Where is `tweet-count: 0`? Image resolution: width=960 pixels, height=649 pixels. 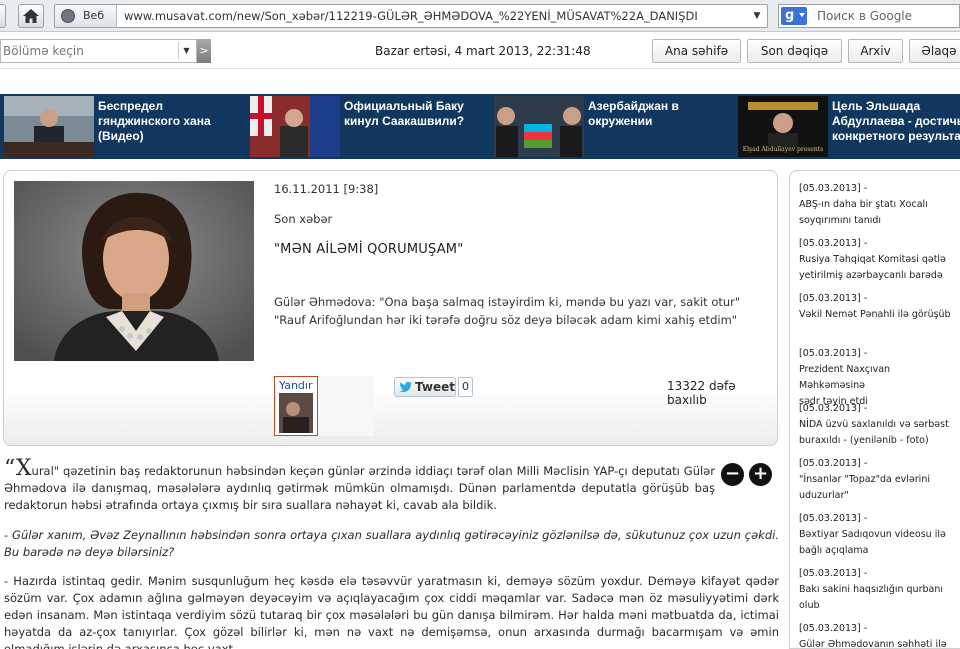
tweet-count: 0 is located at coordinates (465, 387).